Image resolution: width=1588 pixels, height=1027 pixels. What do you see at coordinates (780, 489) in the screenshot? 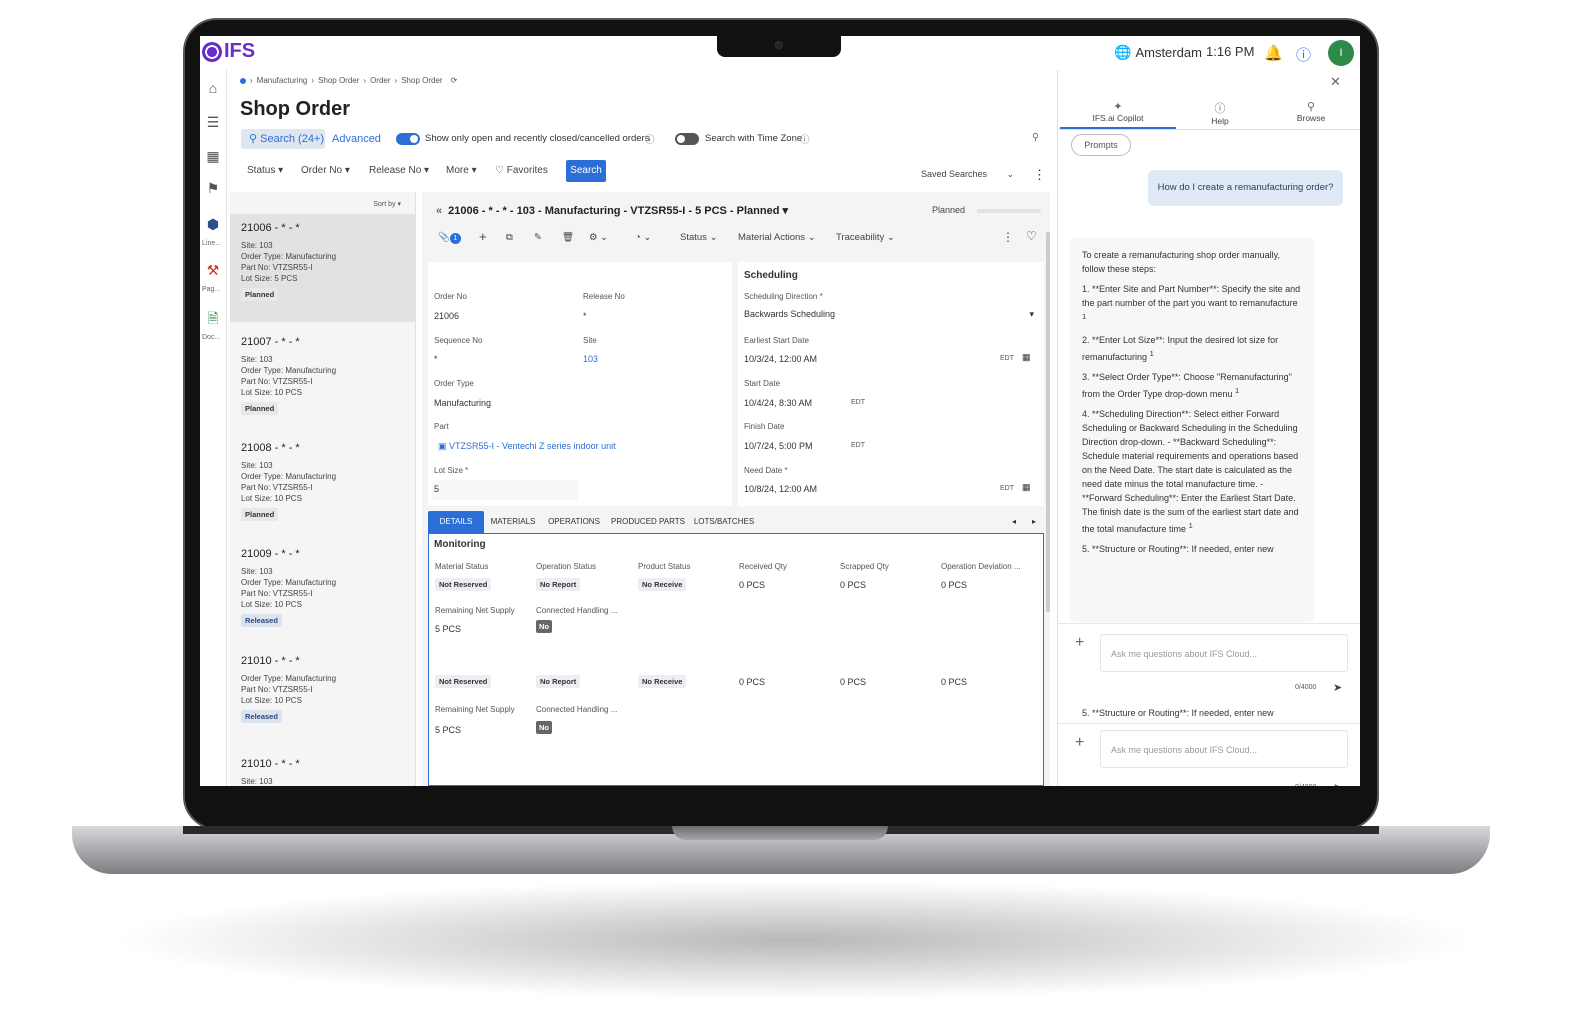
I see `need-date-input: 10/8/24, 12:00 AM` at bounding box center [780, 489].